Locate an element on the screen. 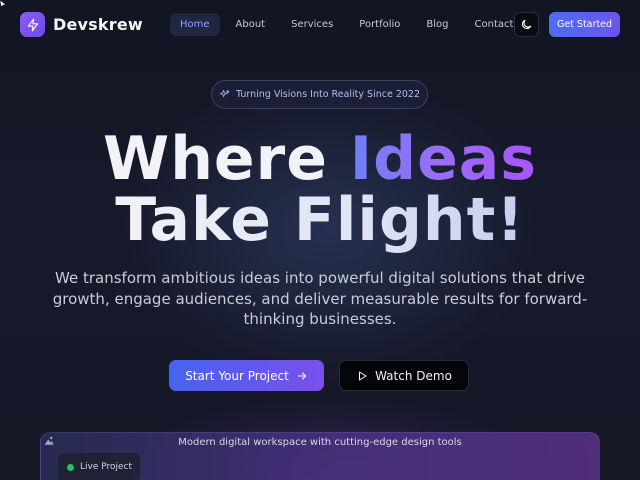 Image resolution: width=640 pixels, height=480 pixels. play-icon is located at coordinates (363, 375).